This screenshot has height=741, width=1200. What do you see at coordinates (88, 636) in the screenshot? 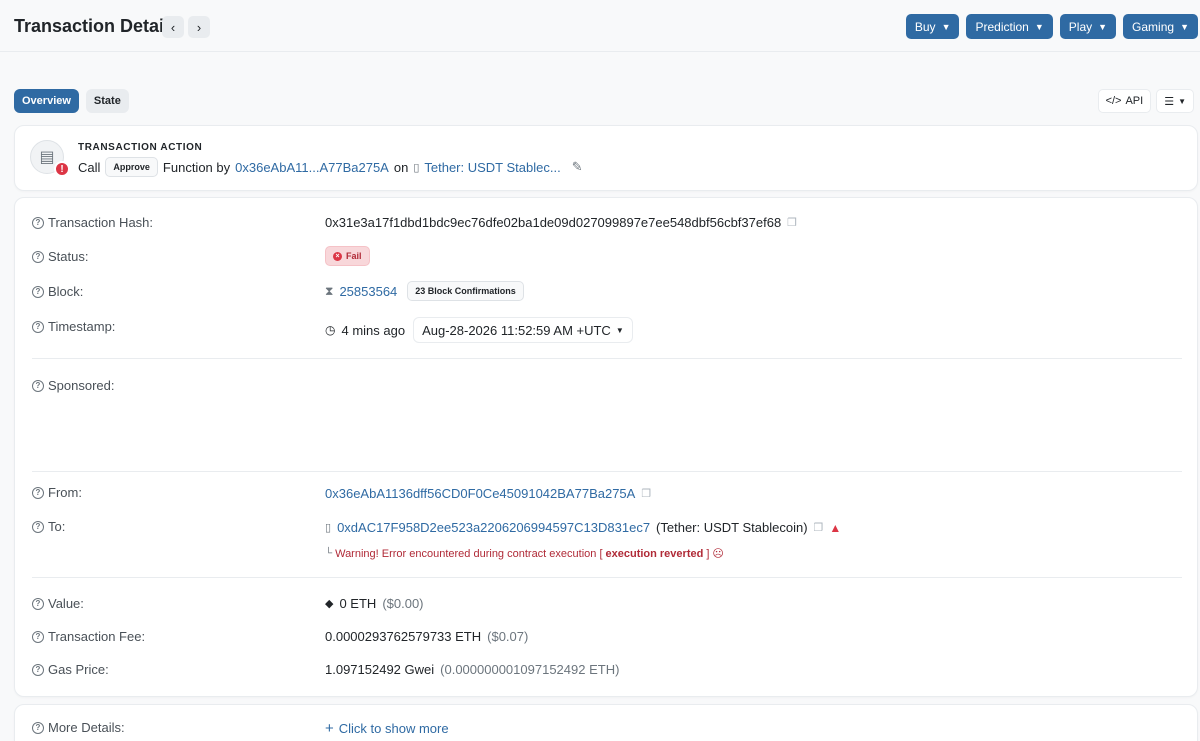
I see `fee-label: ? Transaction Fee:` at bounding box center [88, 636].